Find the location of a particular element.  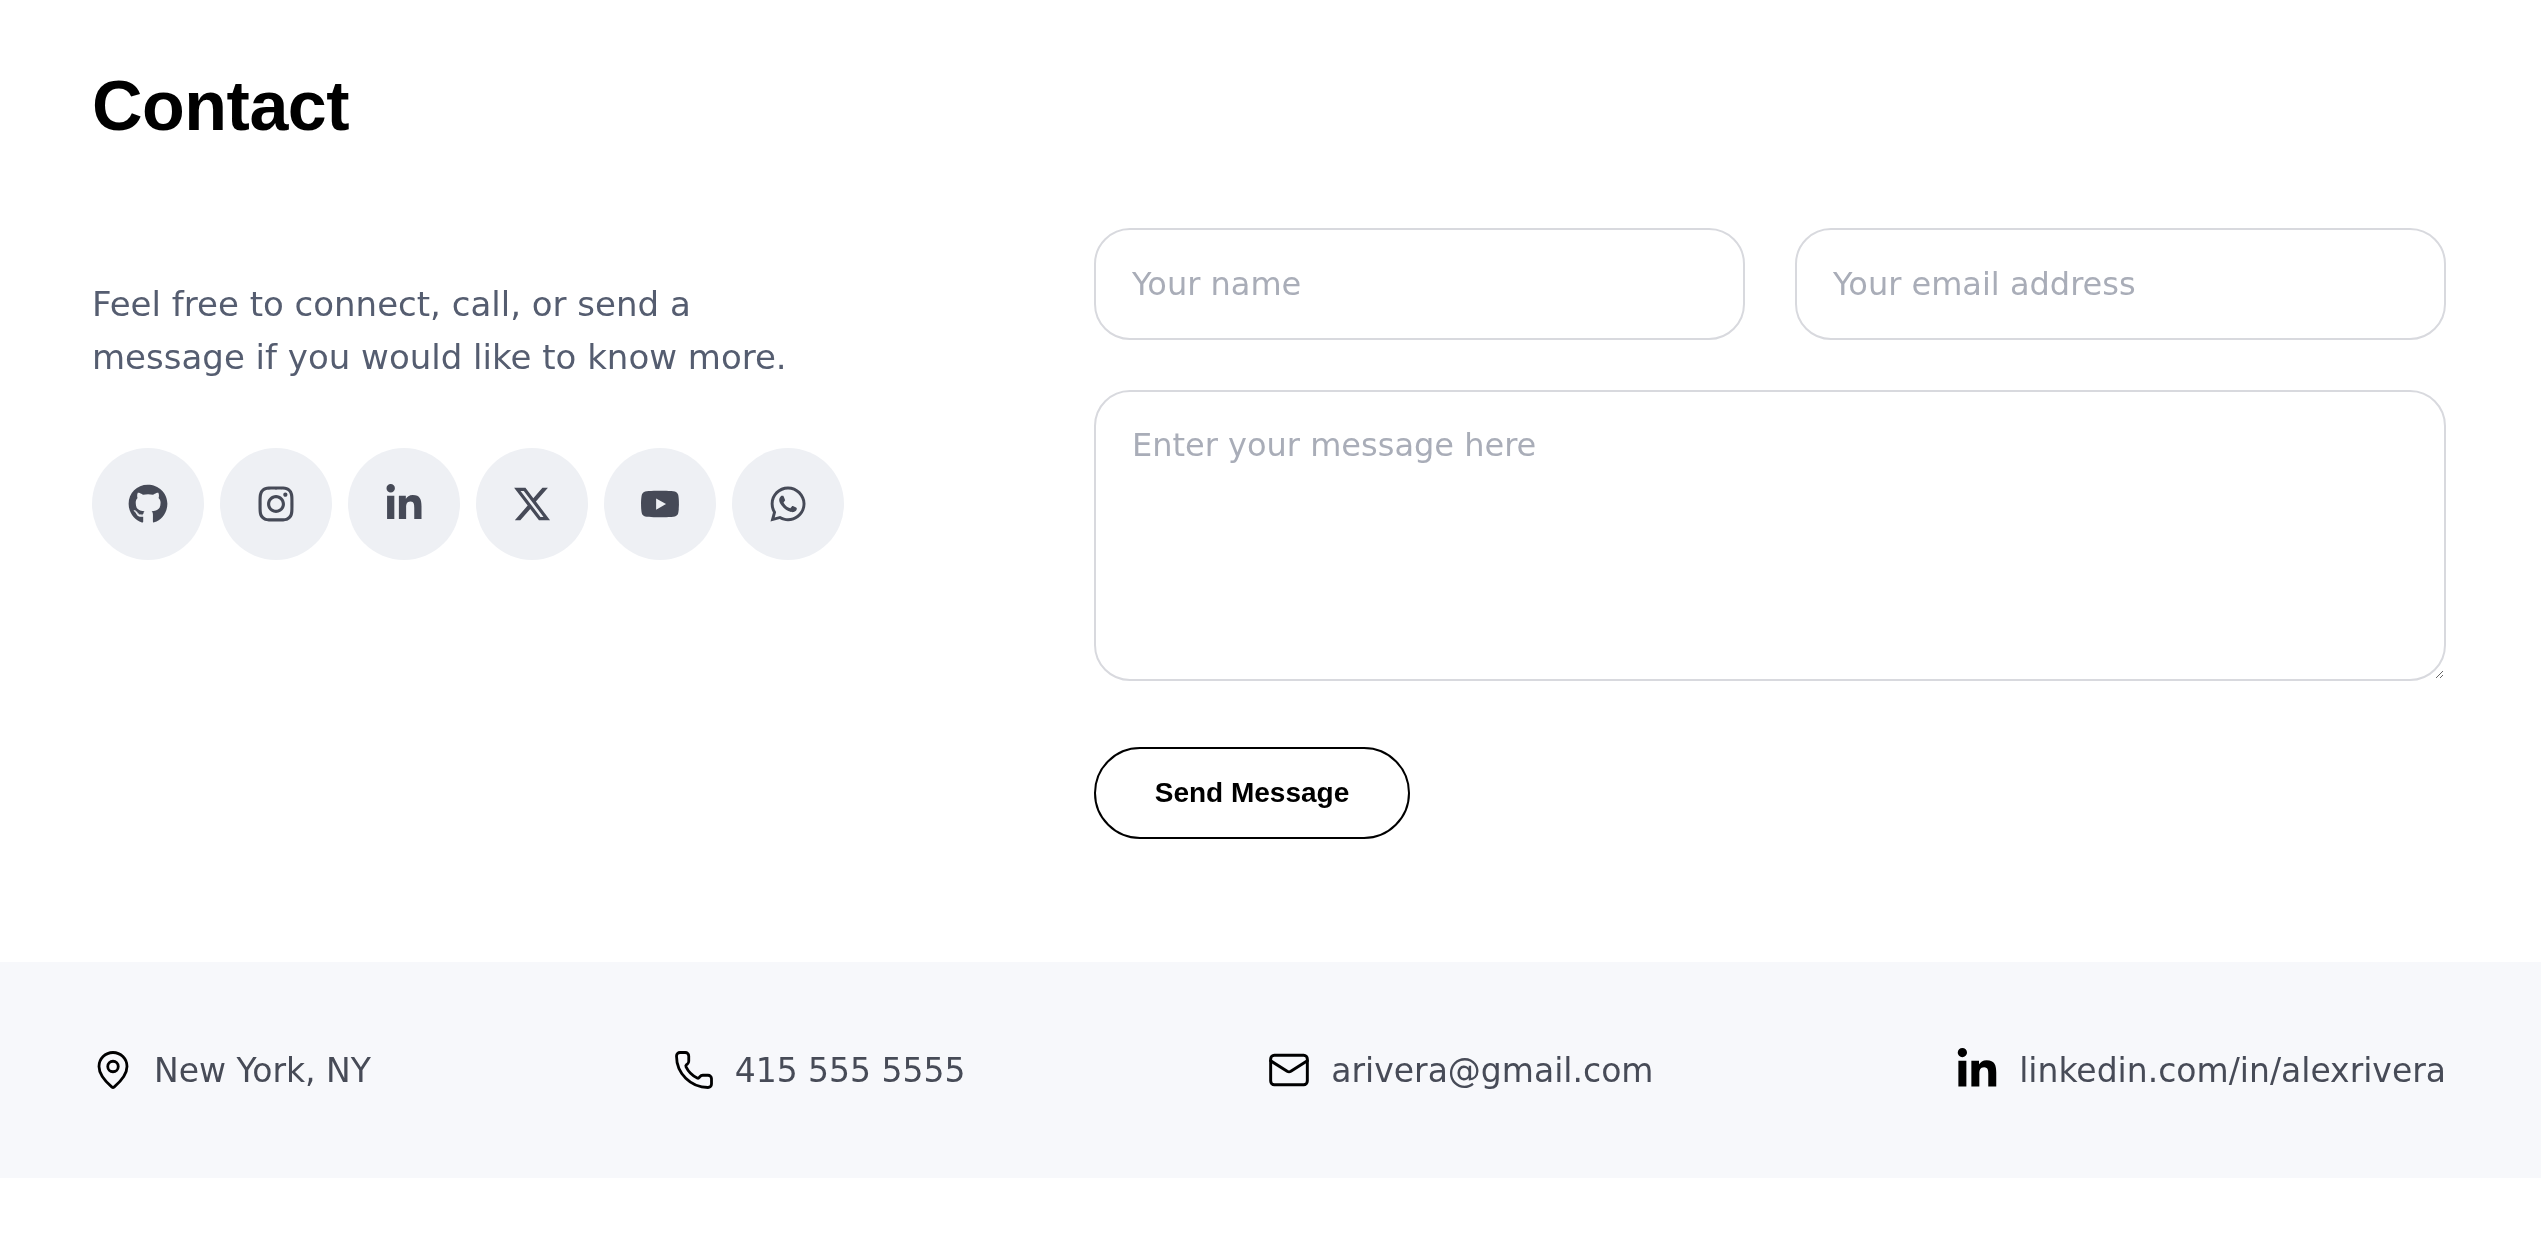

contact-text: New York, NY is located at coordinates (262, 1070).